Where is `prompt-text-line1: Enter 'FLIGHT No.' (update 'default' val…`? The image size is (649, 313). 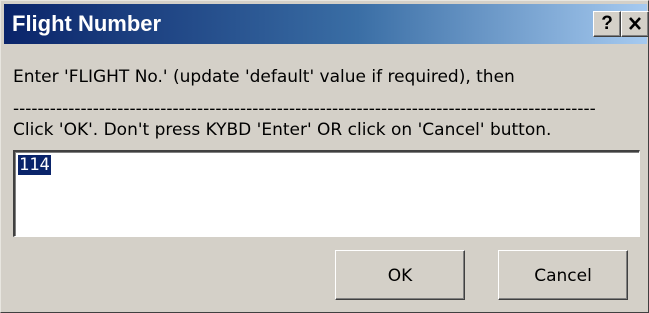 prompt-text-line1: Enter 'FLIGHT No.' (update 'default' val… is located at coordinates (264, 77).